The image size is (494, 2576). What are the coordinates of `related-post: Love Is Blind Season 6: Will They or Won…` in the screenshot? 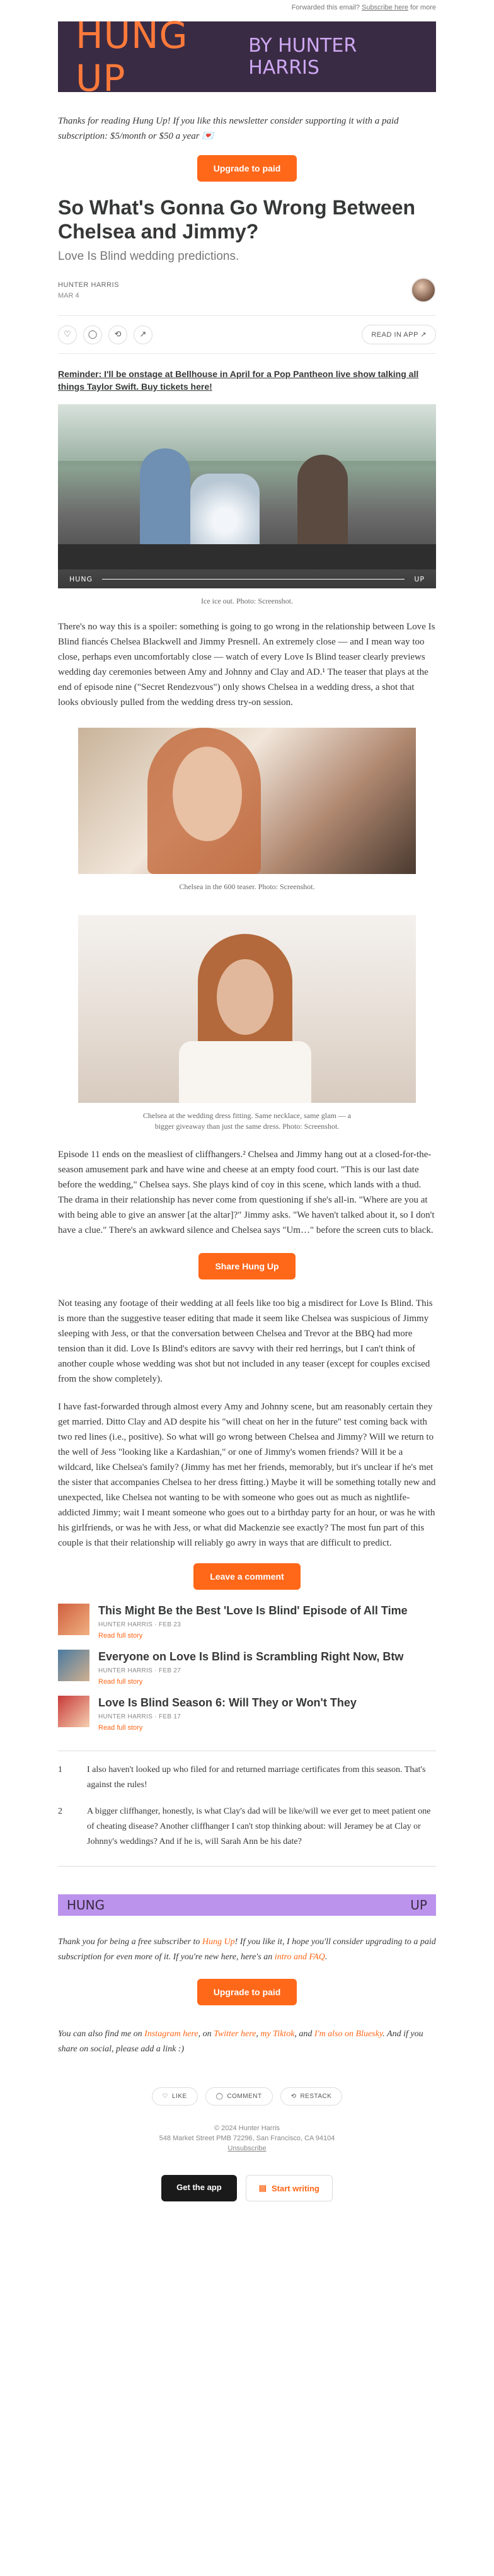 It's located at (247, 1714).